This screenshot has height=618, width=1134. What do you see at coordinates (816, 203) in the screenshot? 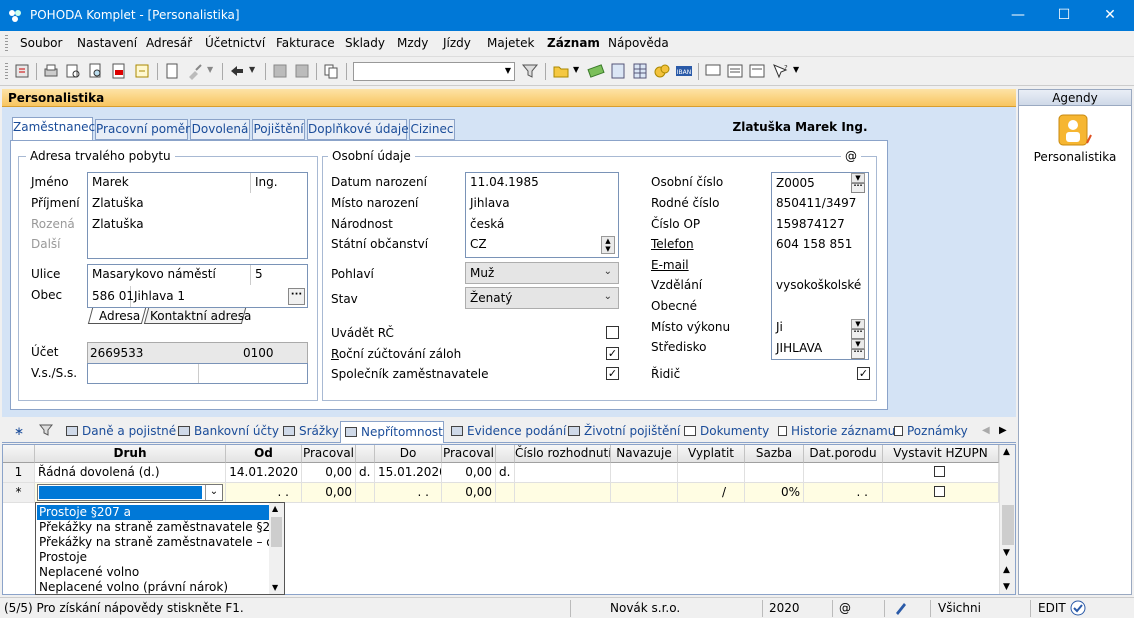
I see `rodne-cislo-field: 850411/3497` at bounding box center [816, 203].